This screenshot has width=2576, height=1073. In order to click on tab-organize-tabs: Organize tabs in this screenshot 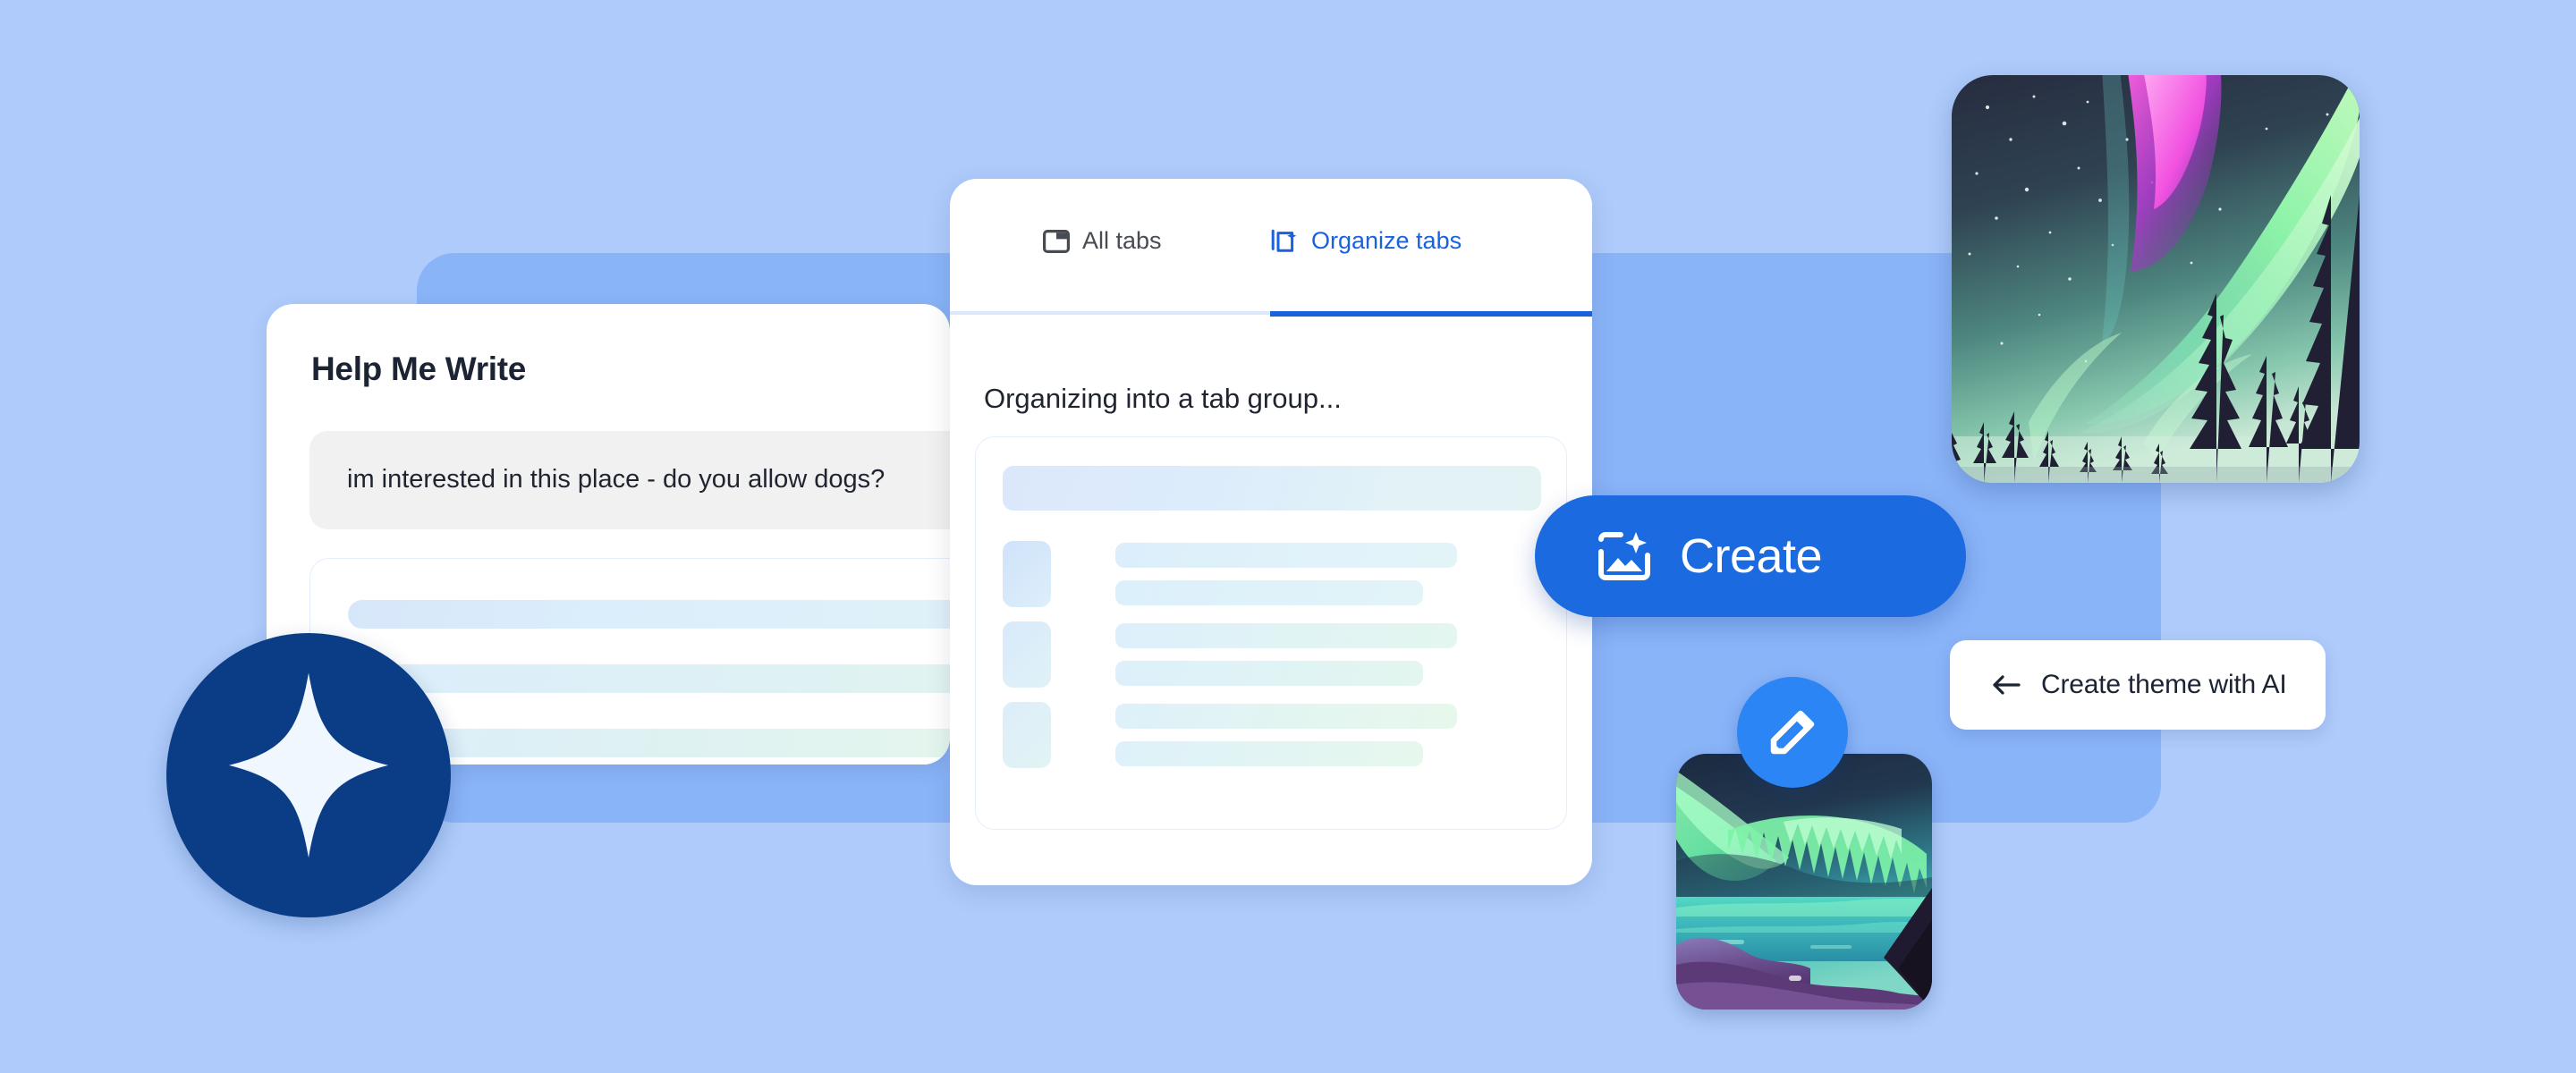, I will do `click(1366, 241)`.